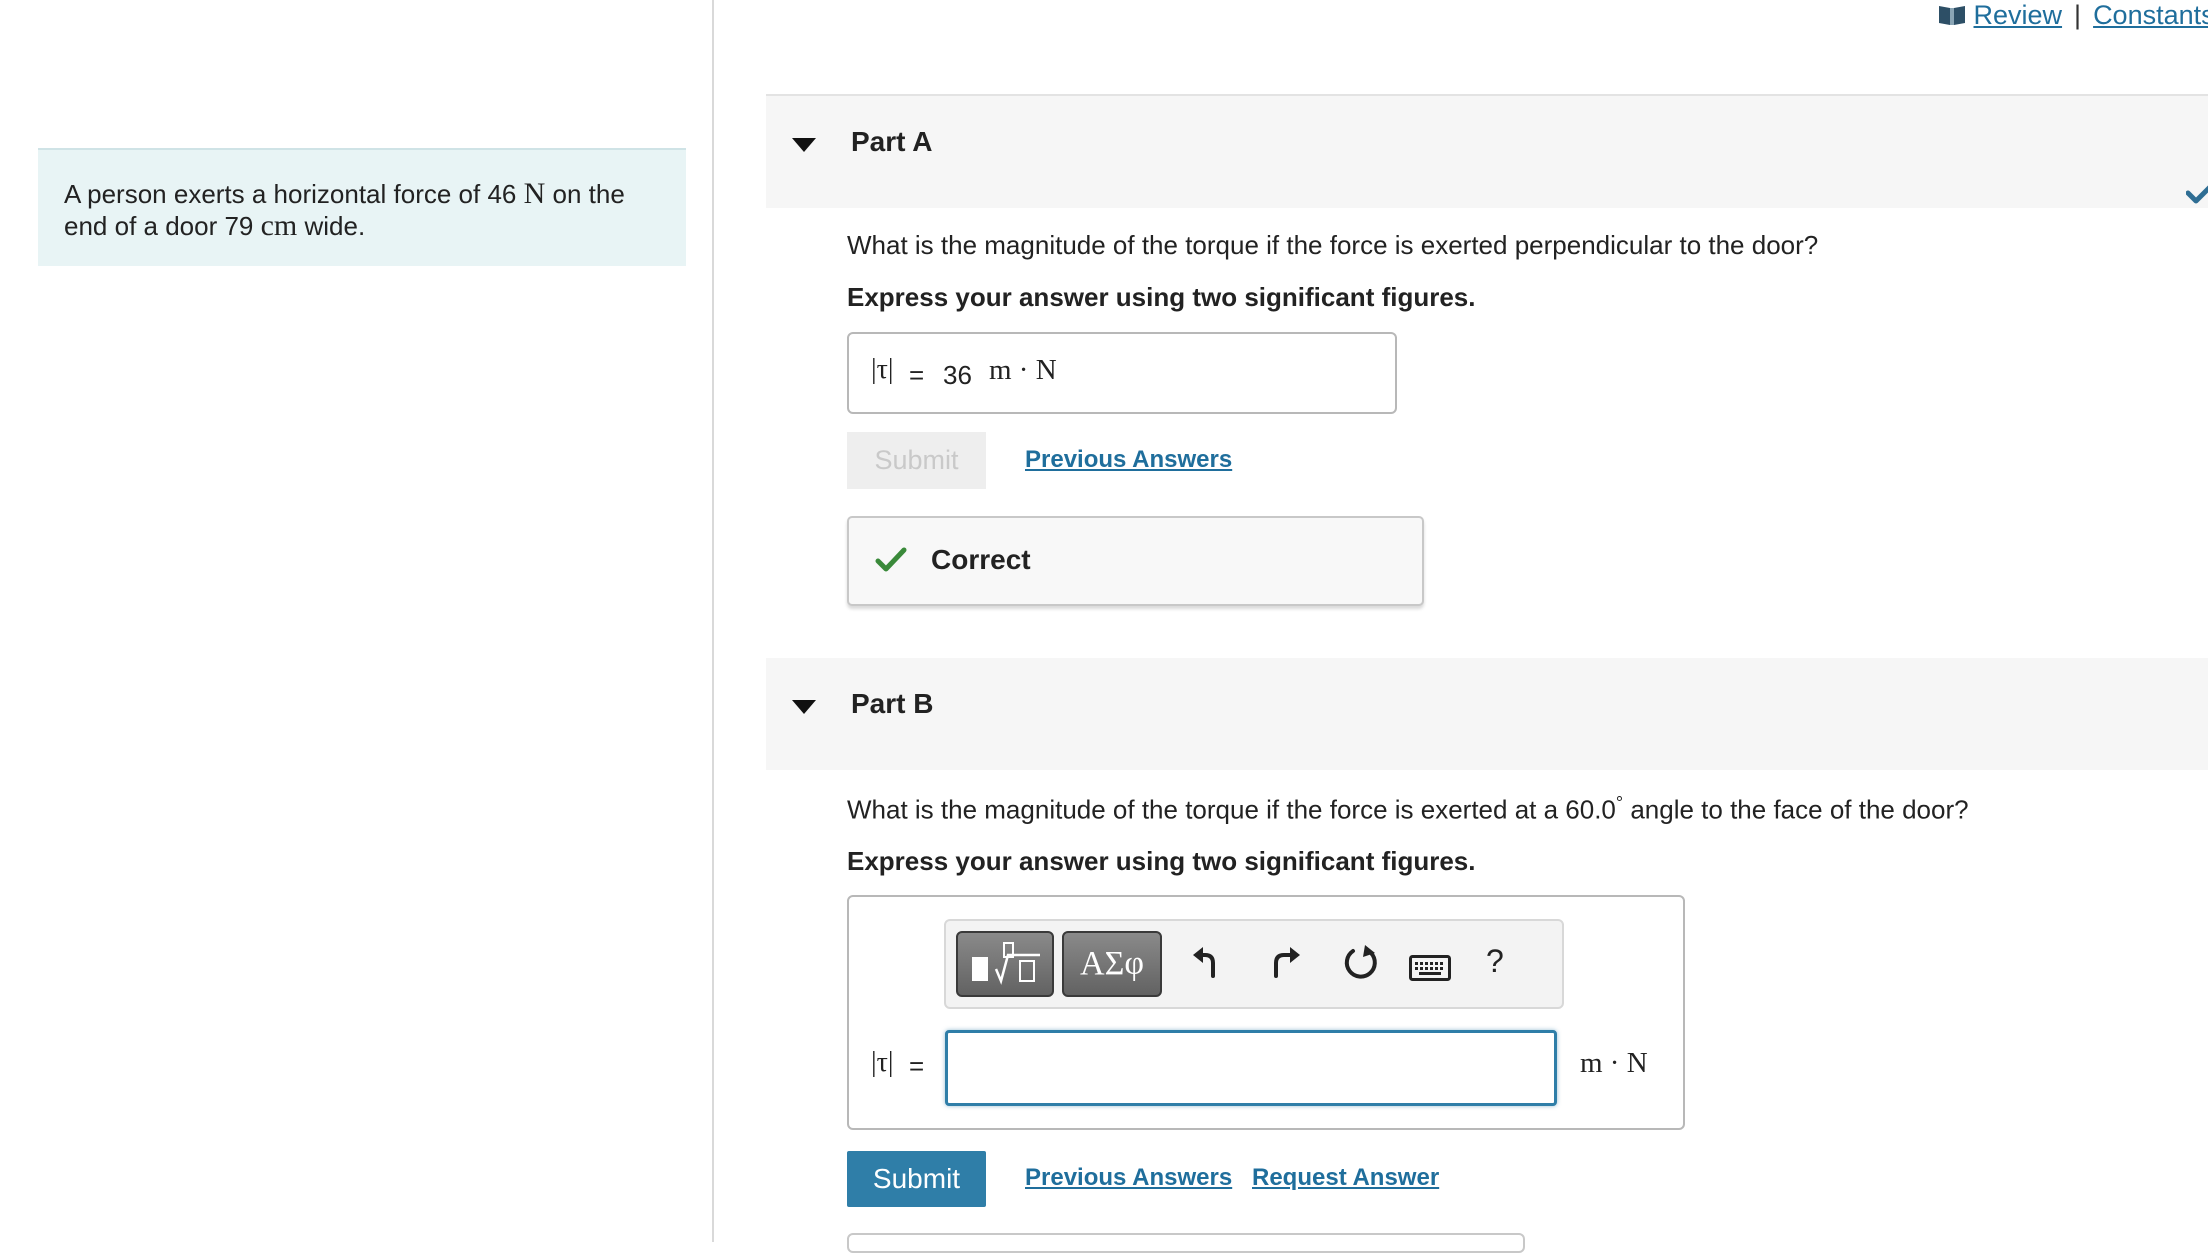  Describe the element at coordinates (1487, 151) in the screenshot. I see `part-a-header: Part A` at that location.